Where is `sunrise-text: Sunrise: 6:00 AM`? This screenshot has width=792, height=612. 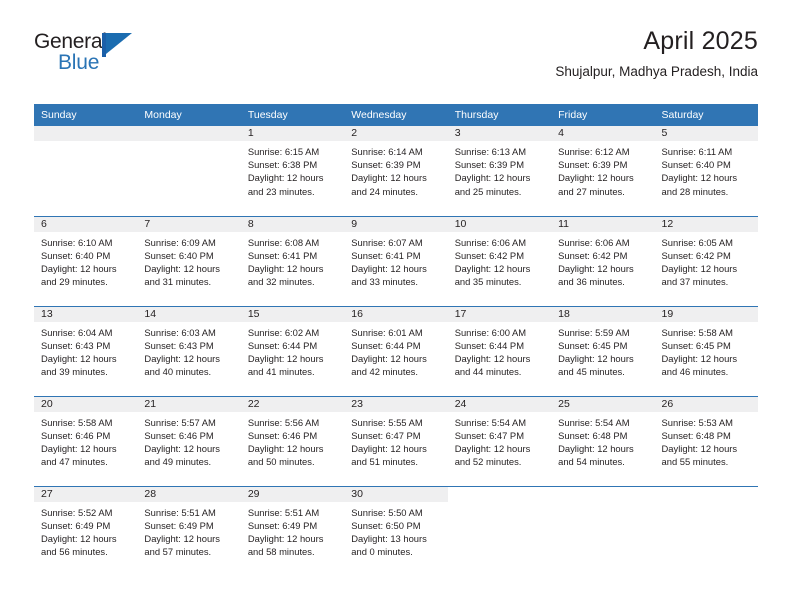 sunrise-text: Sunrise: 6:00 AM is located at coordinates (490, 332).